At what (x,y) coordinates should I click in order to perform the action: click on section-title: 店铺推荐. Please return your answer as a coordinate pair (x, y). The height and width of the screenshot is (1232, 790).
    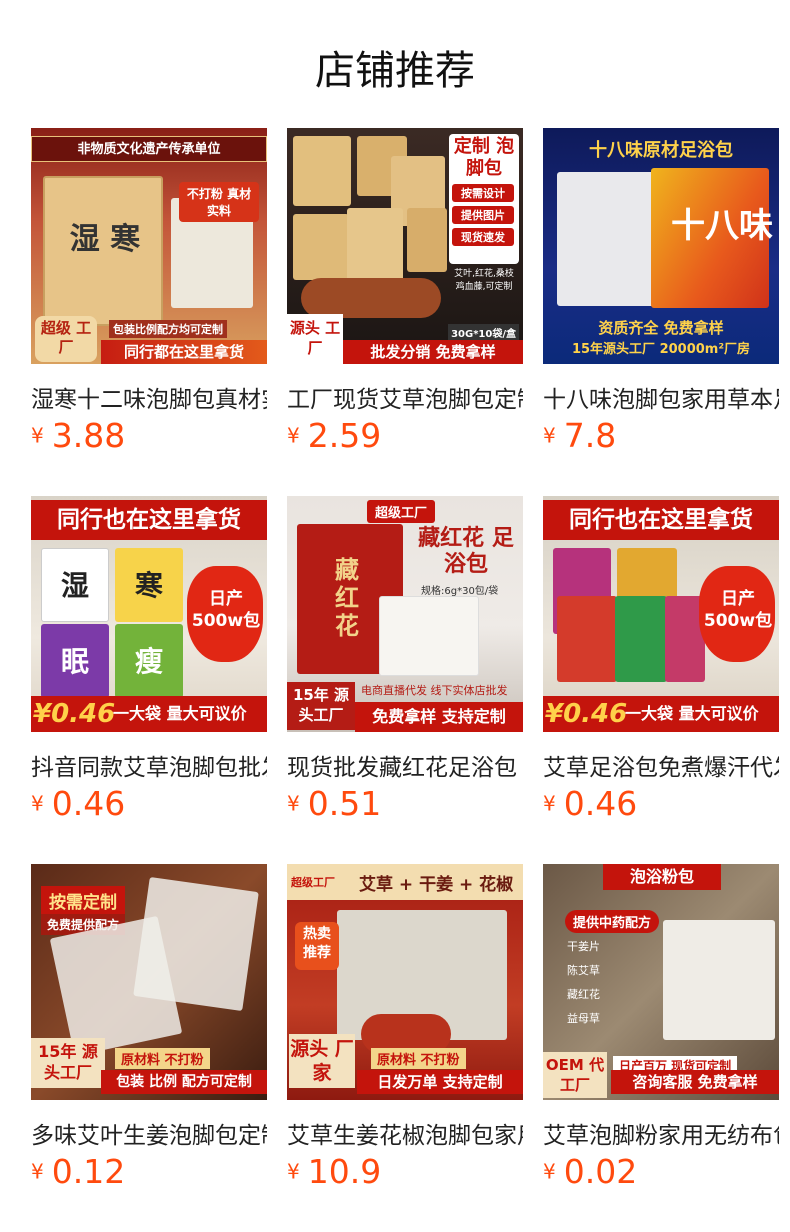
    Looking at the image, I should click on (395, 71).